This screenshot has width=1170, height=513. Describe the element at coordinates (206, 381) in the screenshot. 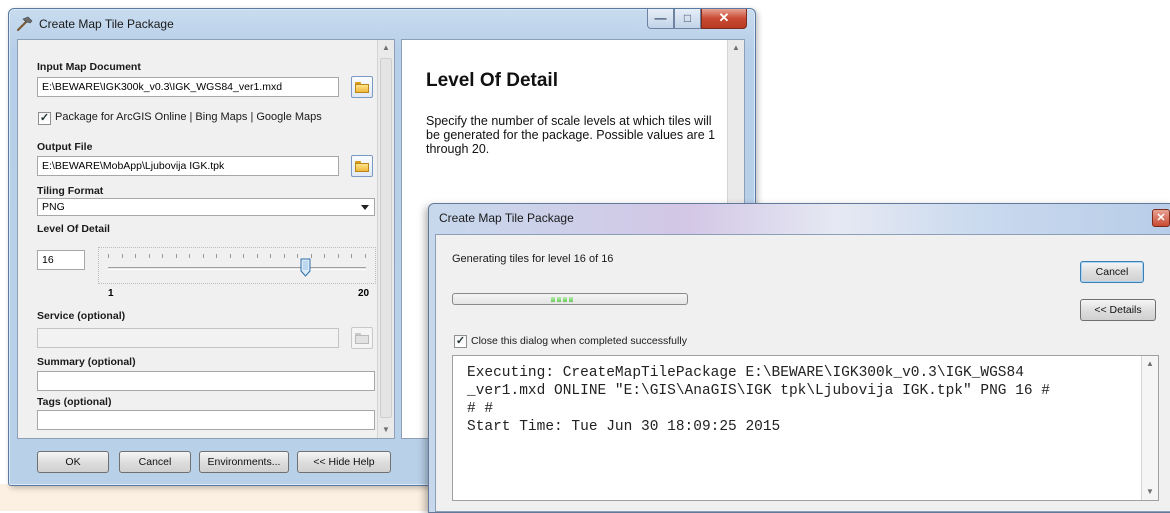

I see `summary-field` at that location.